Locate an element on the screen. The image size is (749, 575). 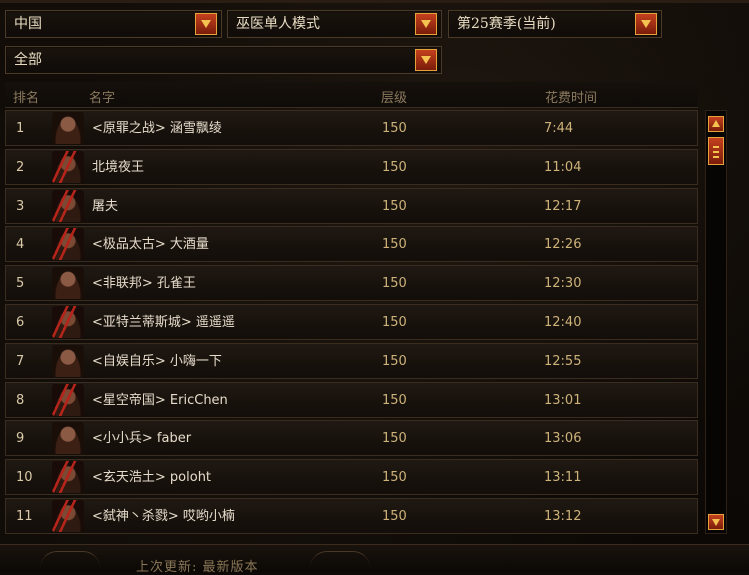
scrollbar is located at coordinates (716, 322).